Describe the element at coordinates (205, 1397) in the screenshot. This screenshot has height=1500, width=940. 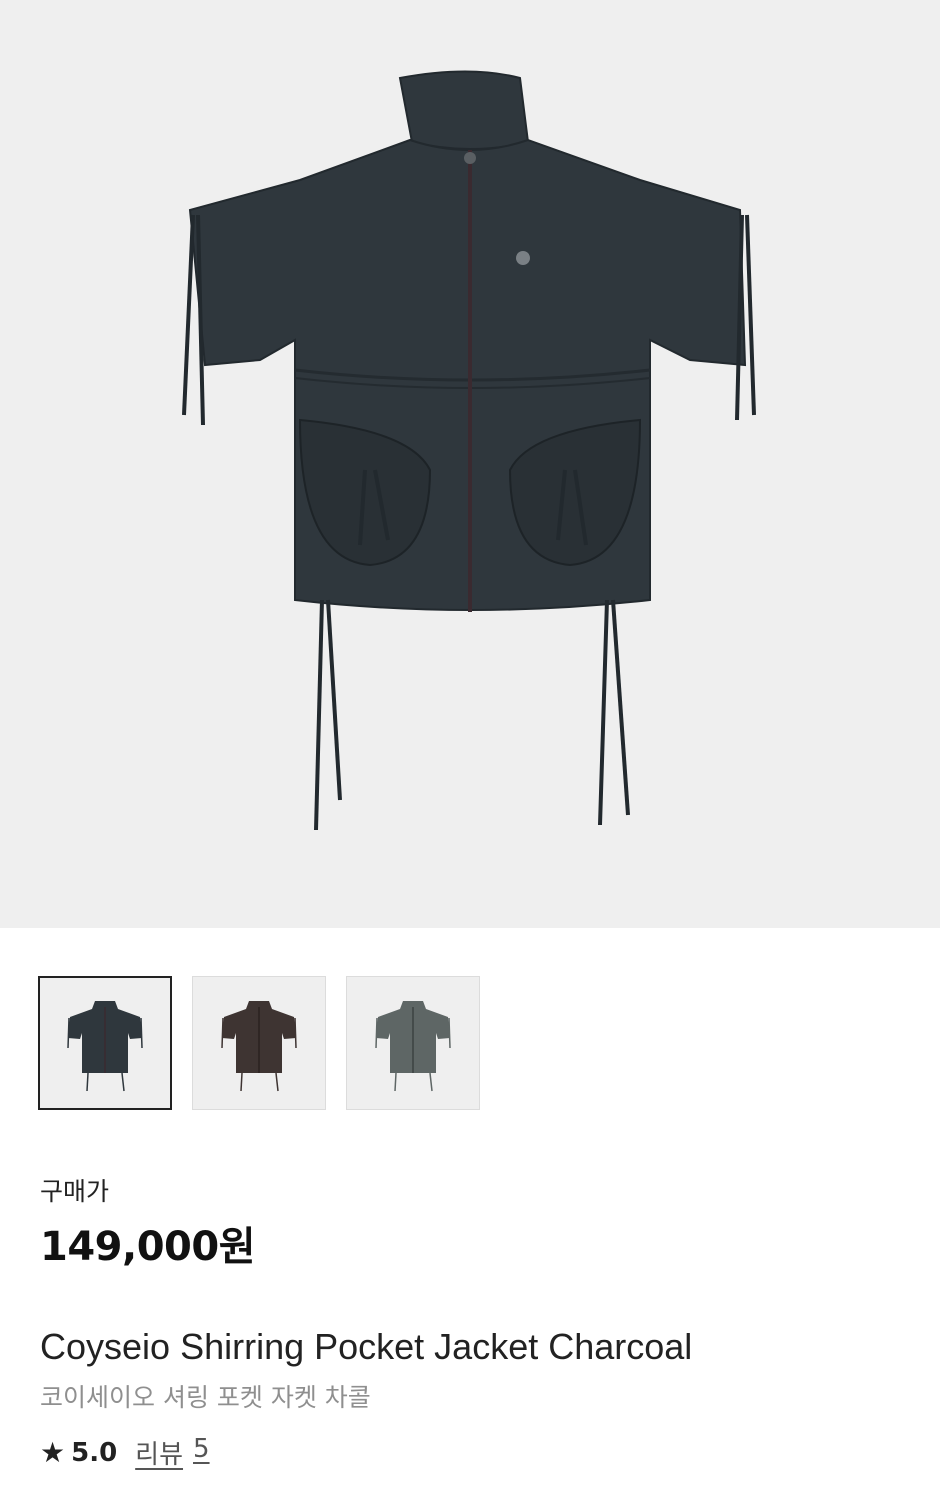
I see `product-name-ko: 코이세이오 셔링 포켓 자켓 차콜` at that location.